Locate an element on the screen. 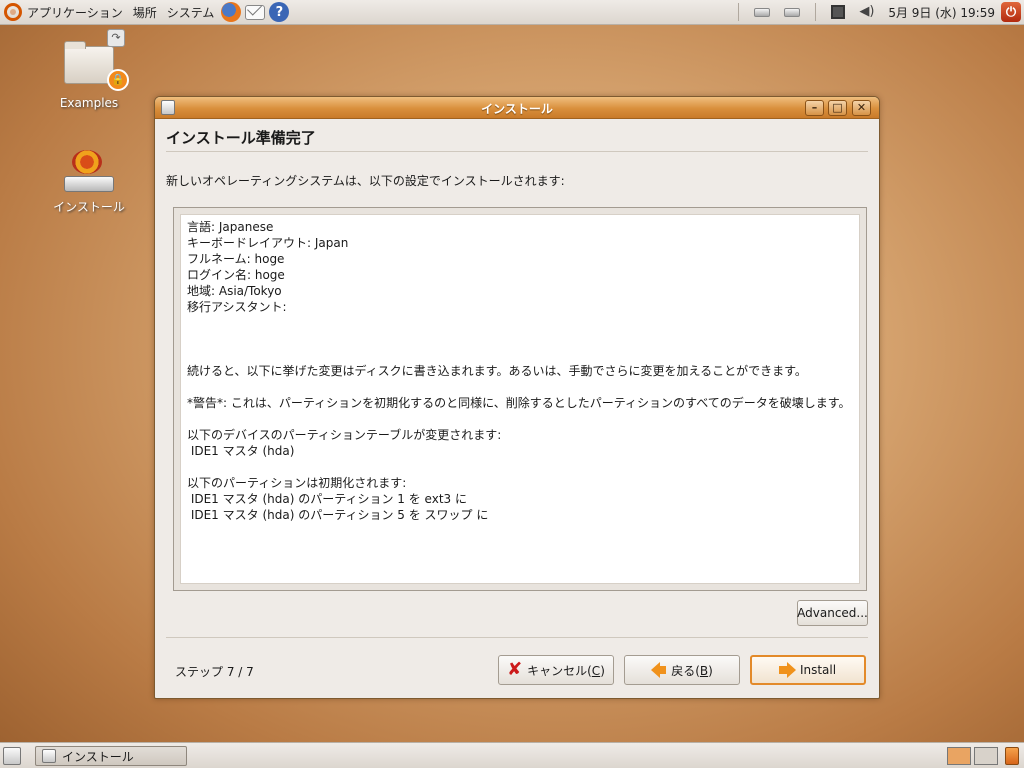 The height and width of the screenshot is (768, 1024). volume-icon: ◀) is located at coordinates (867, 12).